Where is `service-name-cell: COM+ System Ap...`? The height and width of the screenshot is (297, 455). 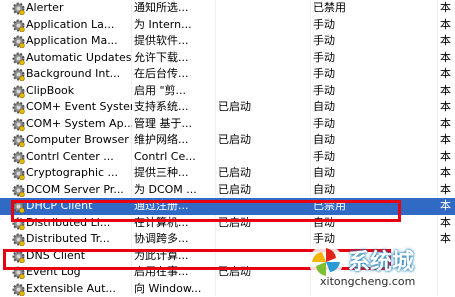 service-name-cell: COM+ System Ap... is located at coordinates (70, 124).